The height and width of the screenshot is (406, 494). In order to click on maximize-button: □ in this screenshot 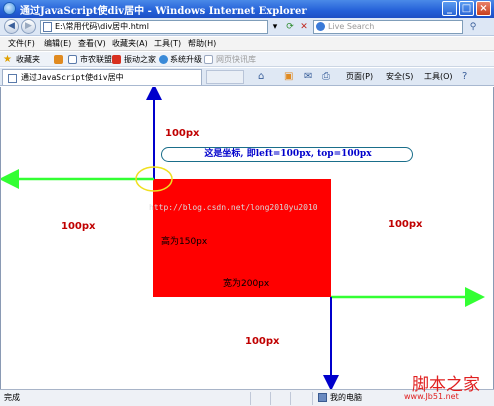, I will do `click(466, 8)`.